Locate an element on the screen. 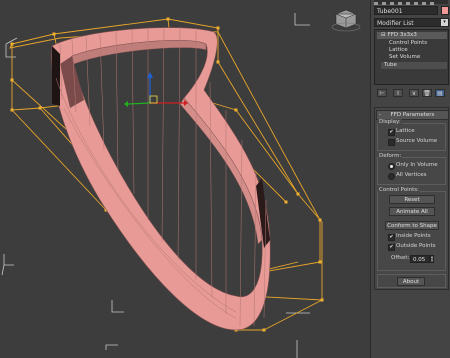  all-vertices-label: All Vertices is located at coordinates (411, 175).